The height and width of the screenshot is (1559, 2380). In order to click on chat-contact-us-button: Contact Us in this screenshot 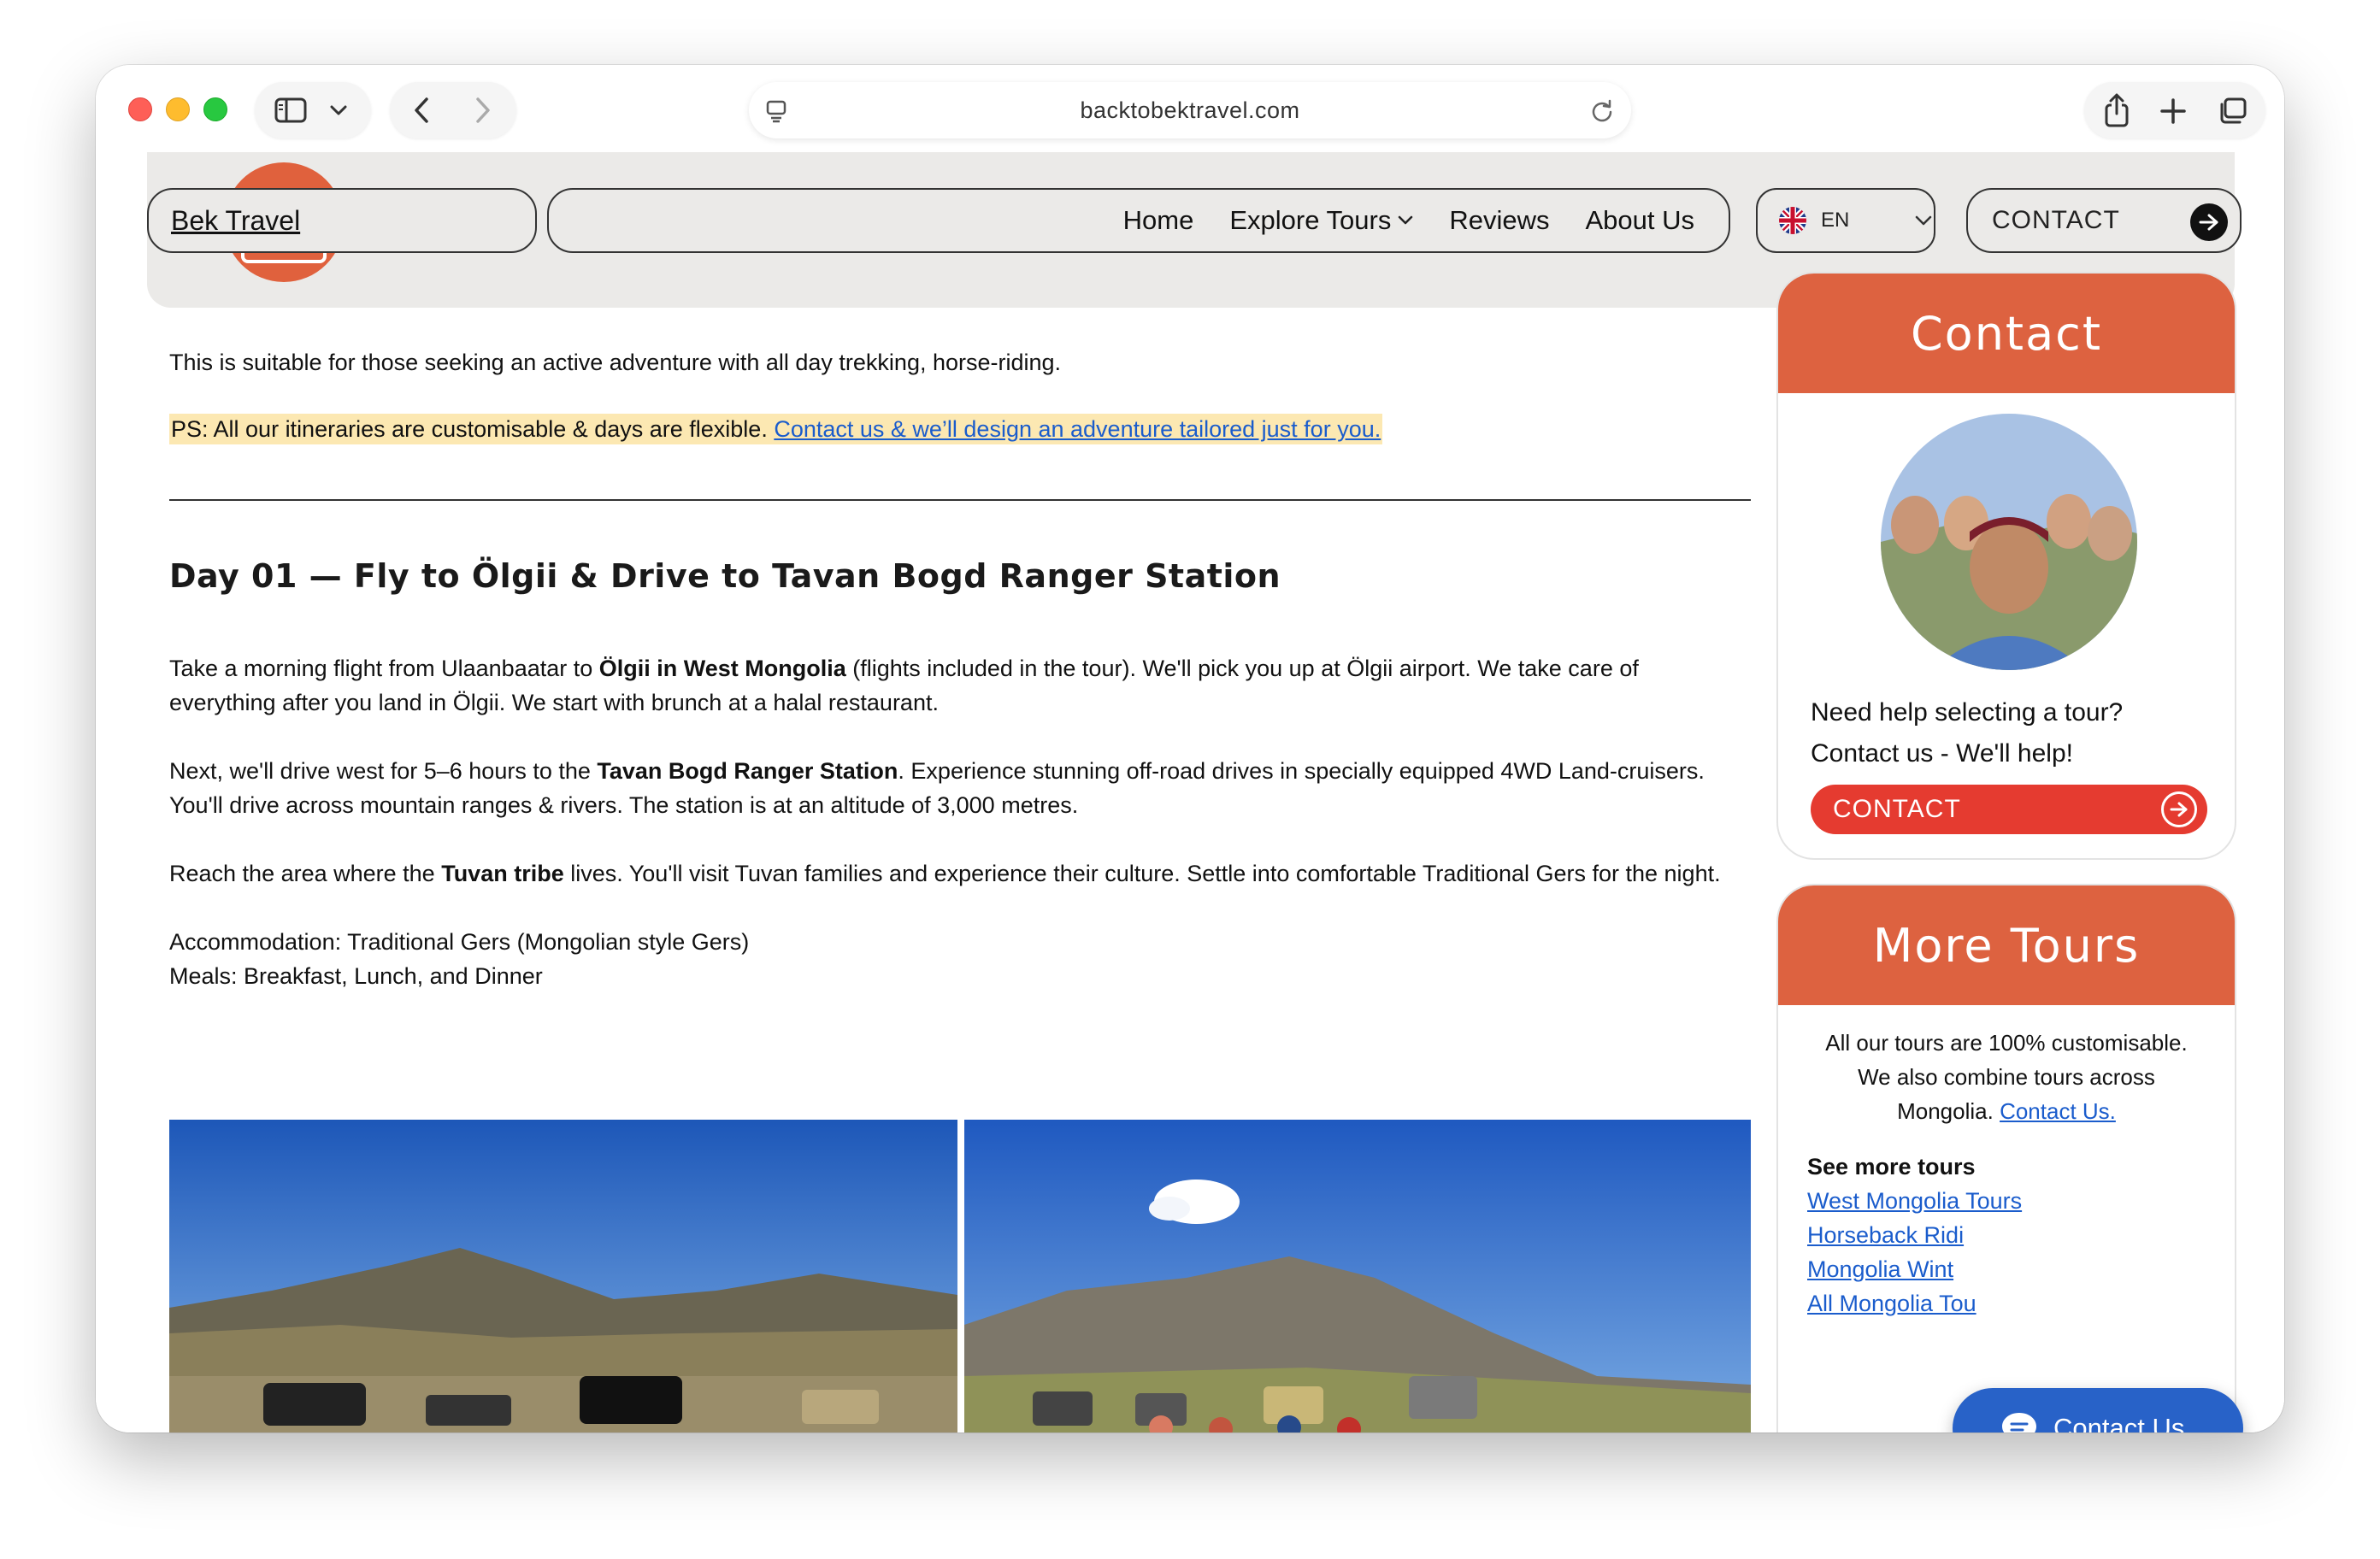, I will do `click(2098, 1410)`.